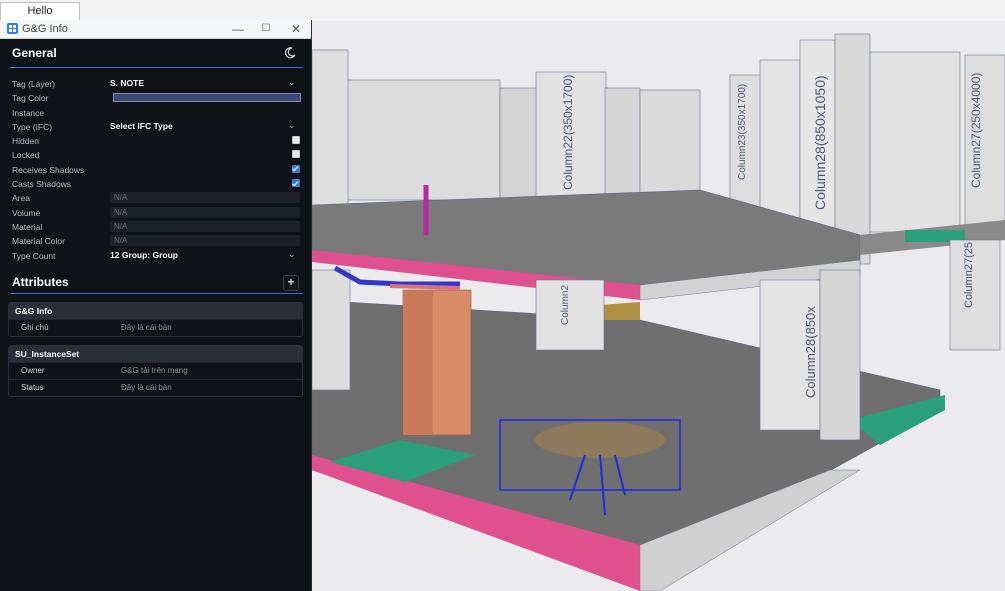 The image size is (1005, 591). What do you see at coordinates (38, 241) in the screenshot?
I see `material-color-label: Material Color` at bounding box center [38, 241].